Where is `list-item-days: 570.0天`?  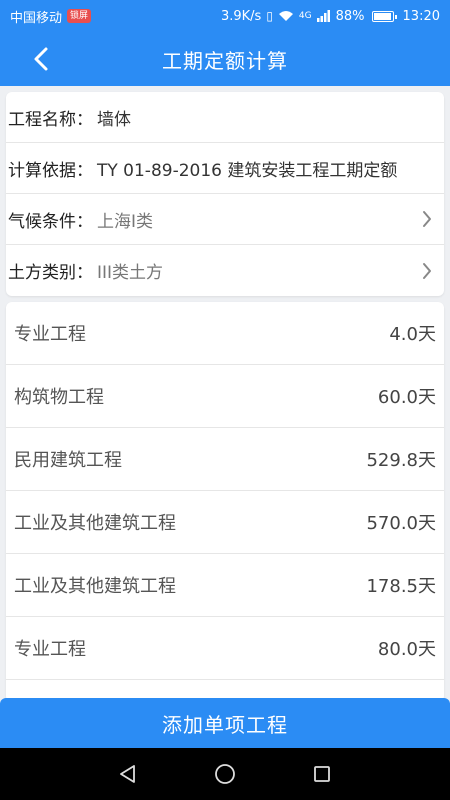
list-item-days: 570.0天 is located at coordinates (401, 523).